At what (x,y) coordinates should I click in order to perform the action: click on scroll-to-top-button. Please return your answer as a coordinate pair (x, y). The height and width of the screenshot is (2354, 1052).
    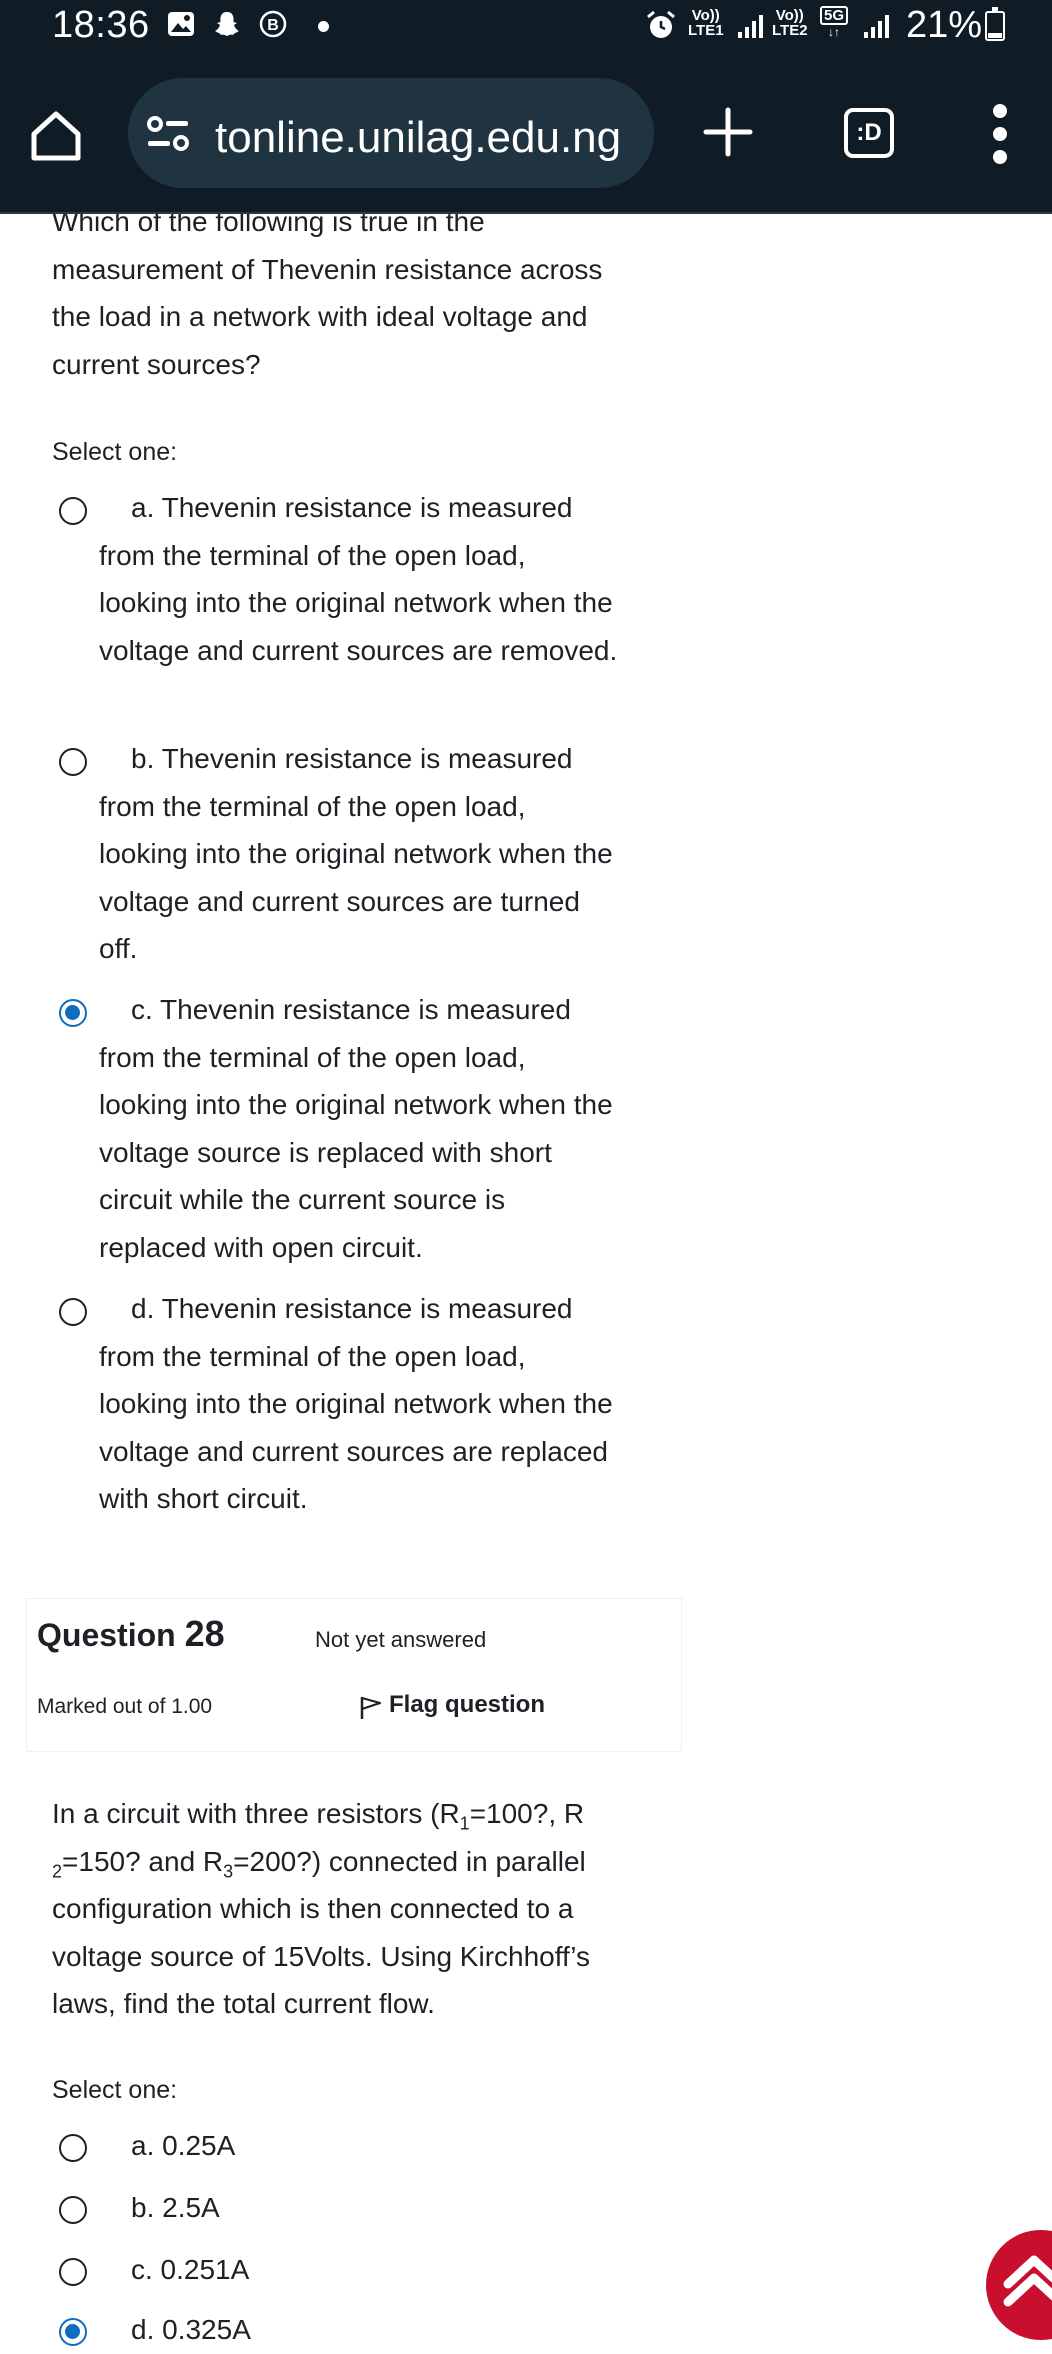
    Looking at the image, I should click on (1019, 2285).